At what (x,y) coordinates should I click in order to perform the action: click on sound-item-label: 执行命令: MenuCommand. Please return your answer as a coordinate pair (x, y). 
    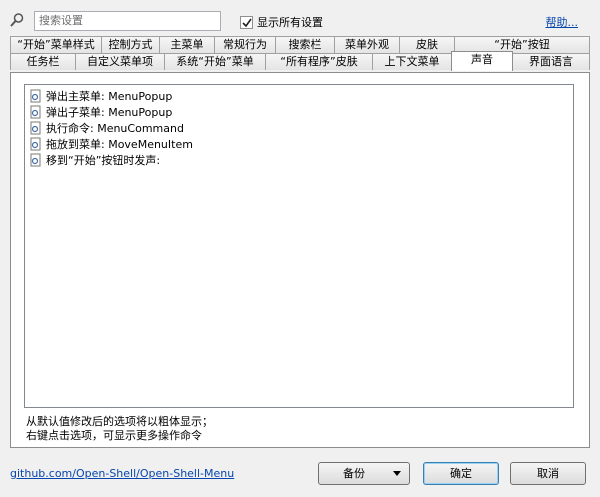
    Looking at the image, I should click on (115, 128).